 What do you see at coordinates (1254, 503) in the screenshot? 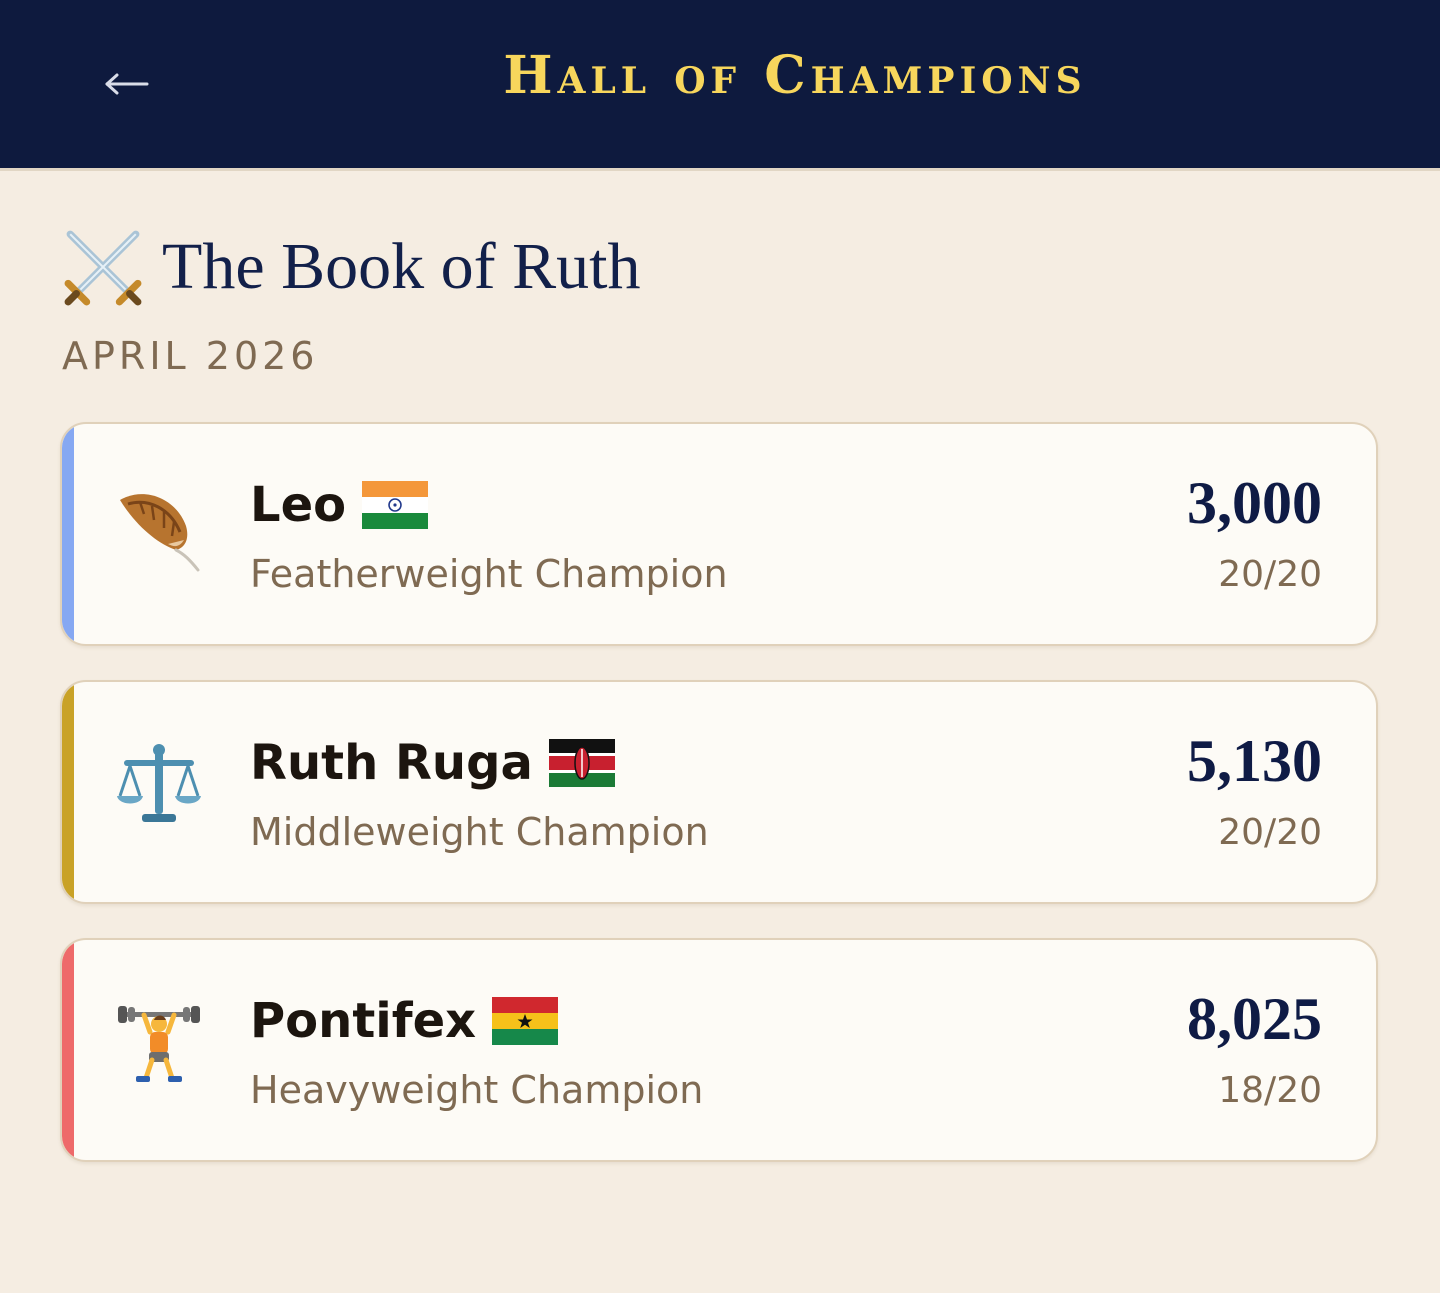
I see `champion-score: 3,000` at bounding box center [1254, 503].